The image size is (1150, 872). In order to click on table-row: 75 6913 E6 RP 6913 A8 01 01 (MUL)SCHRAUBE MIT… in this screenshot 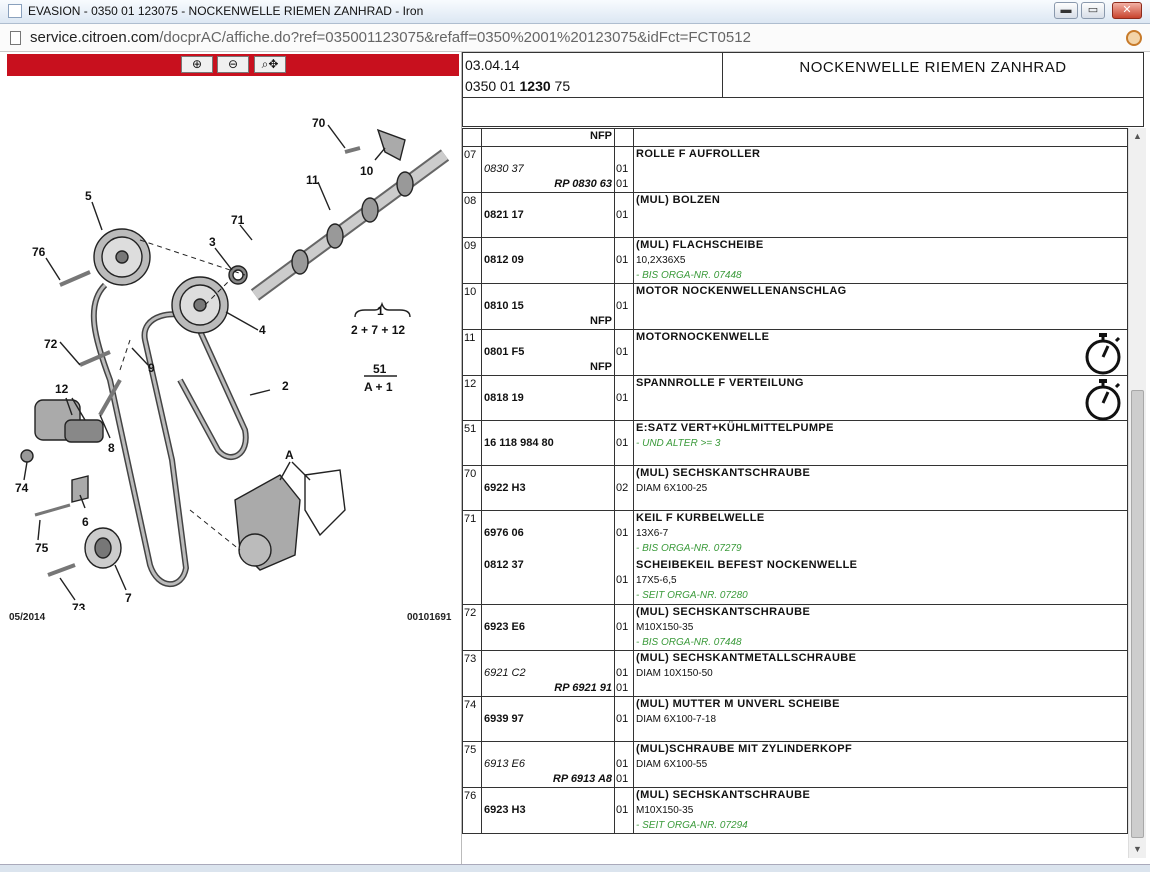, I will do `click(795, 764)`.